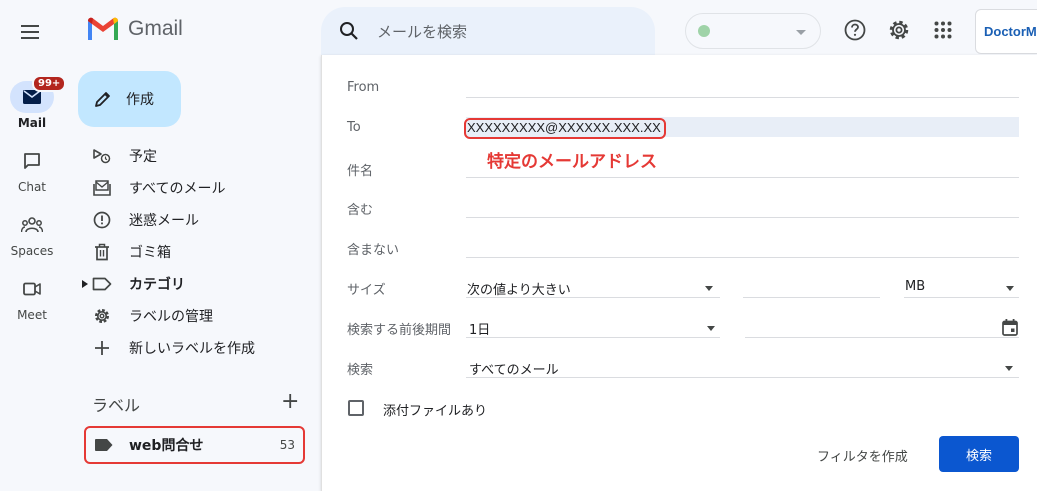 The width and height of the screenshot is (1037, 491). I want to click on label-item-web-inquiry: web問合せ 53, so click(194, 445).